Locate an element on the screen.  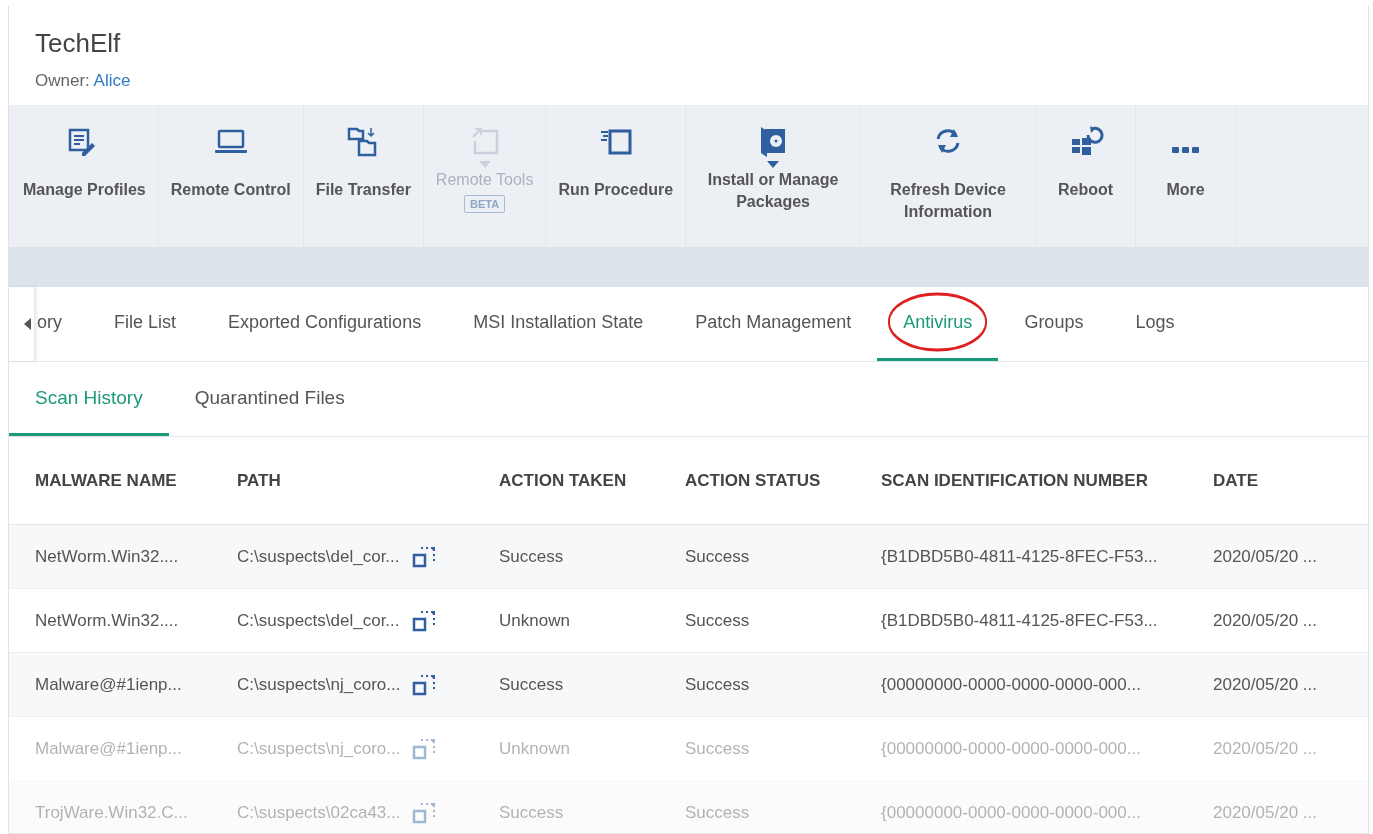
owner-link: Alice is located at coordinates (112, 80).